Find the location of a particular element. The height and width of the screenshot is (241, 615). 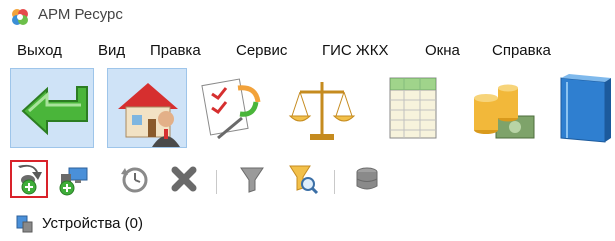

back-arrow-icon is located at coordinates (54, 111).